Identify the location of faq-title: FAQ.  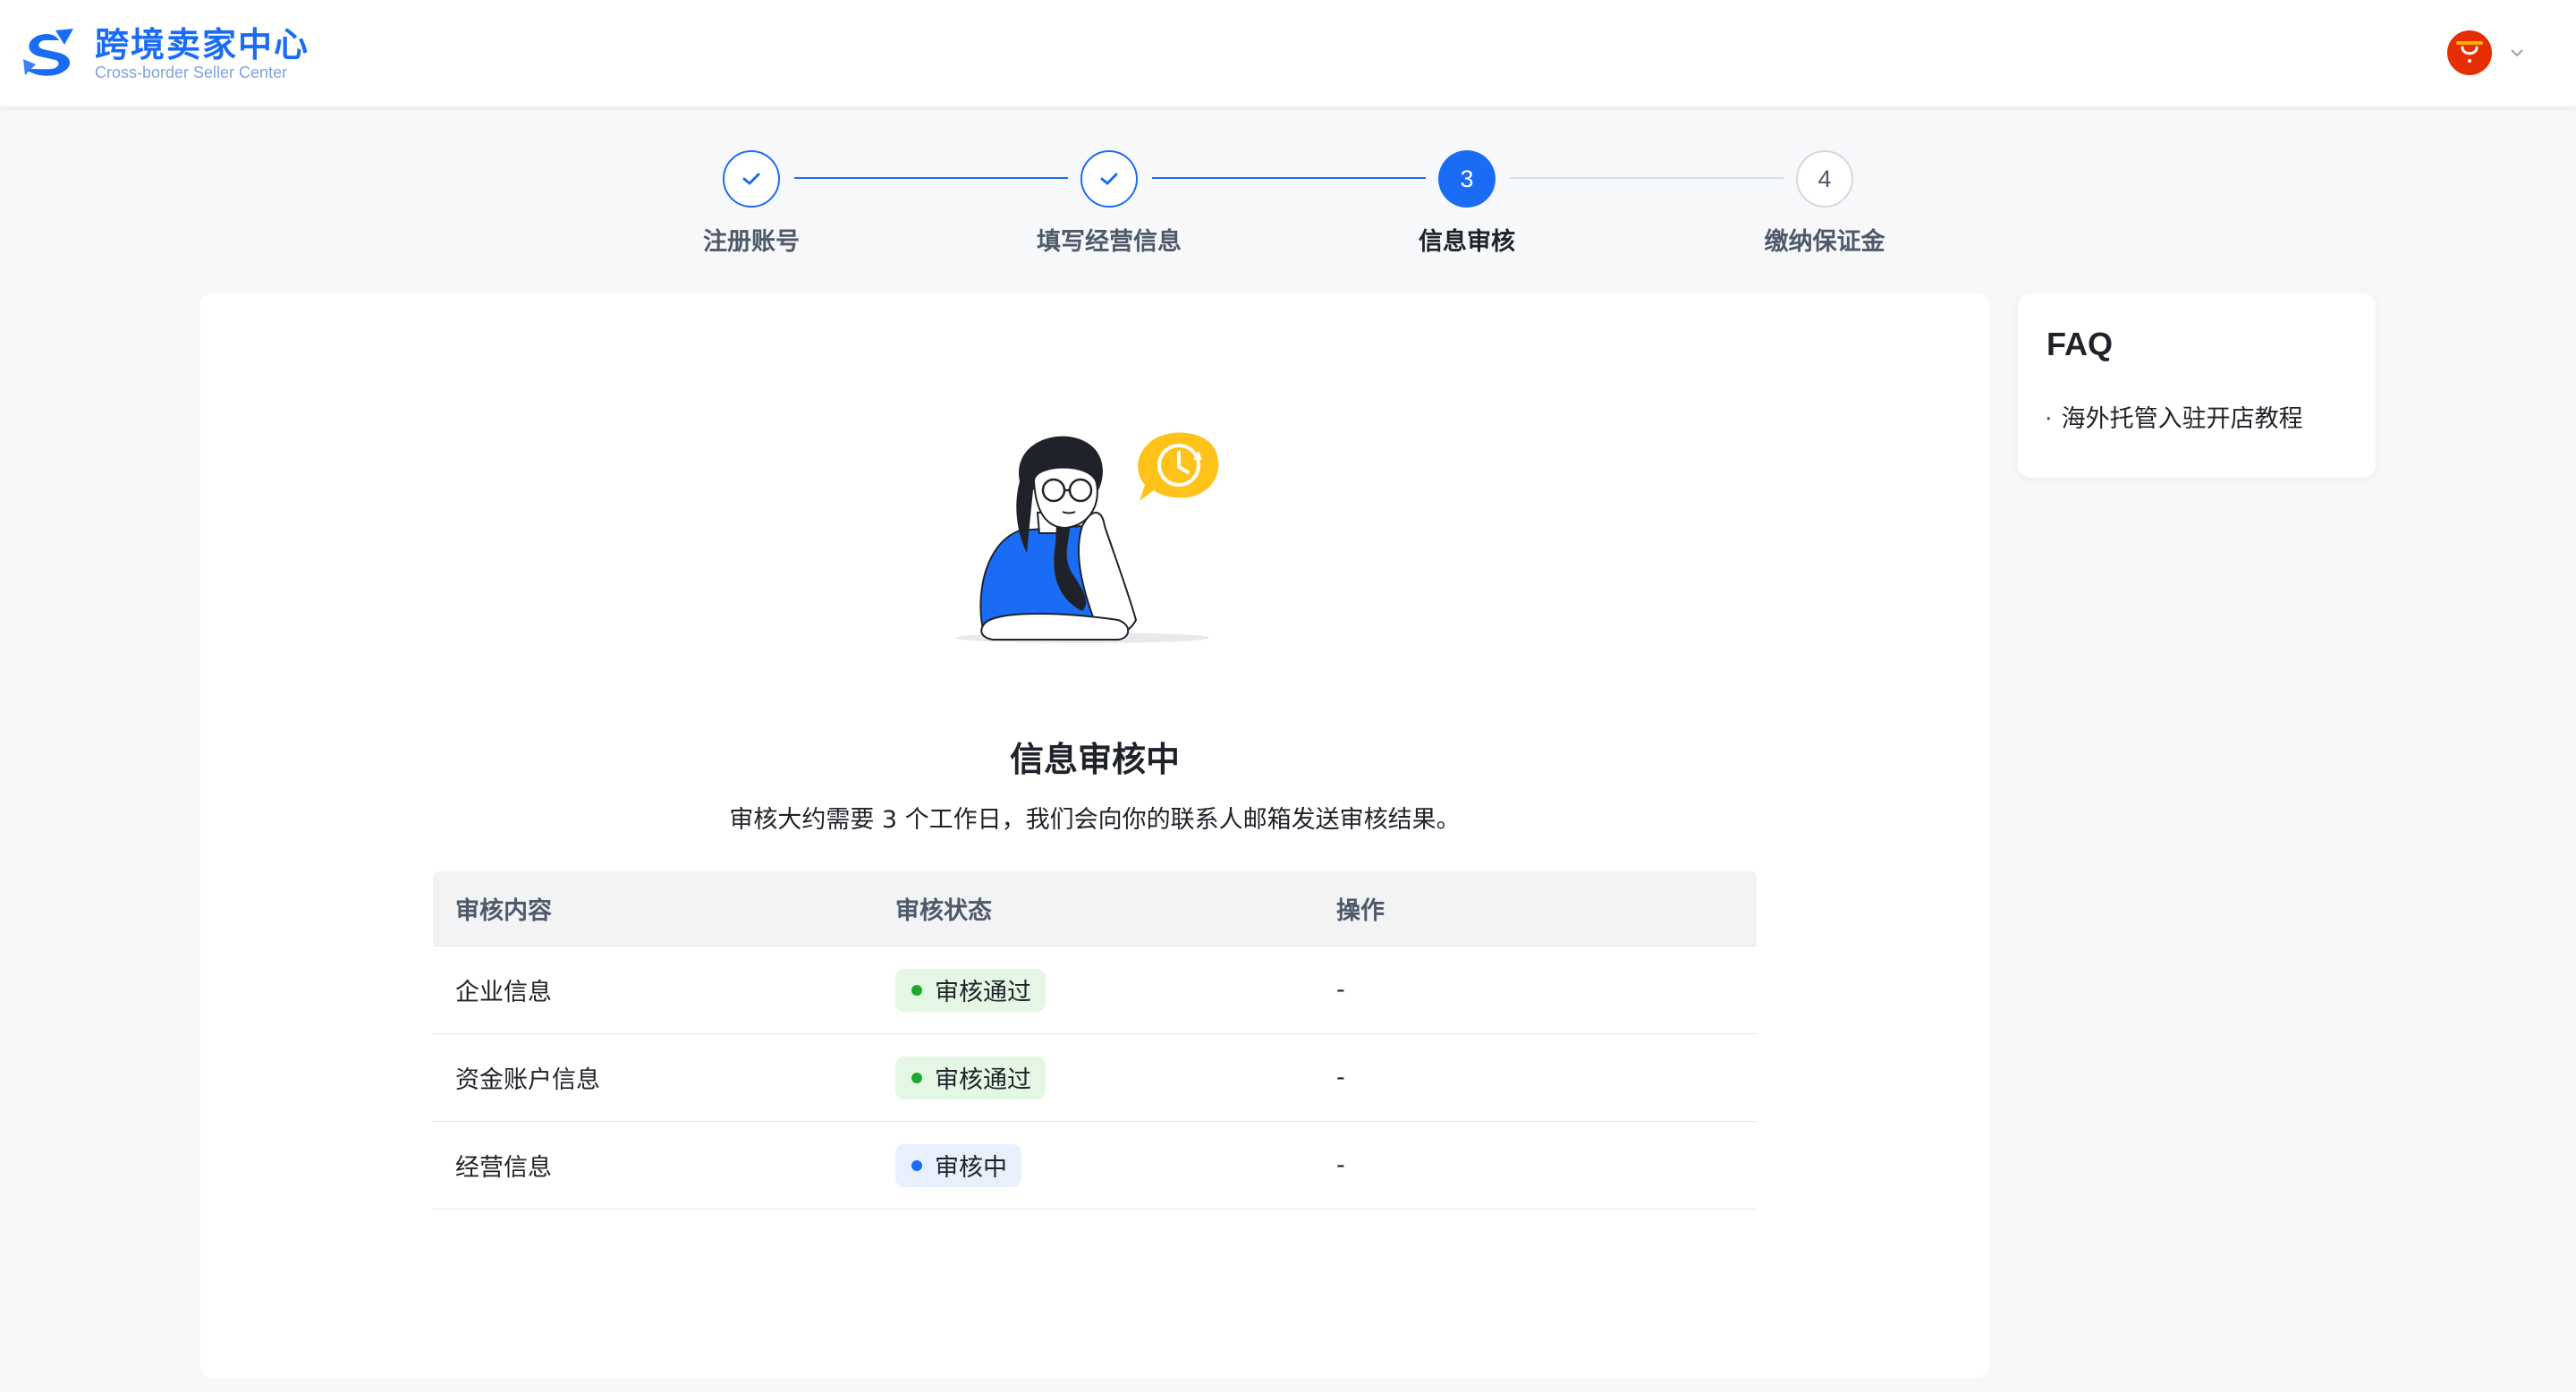
(2080, 344).